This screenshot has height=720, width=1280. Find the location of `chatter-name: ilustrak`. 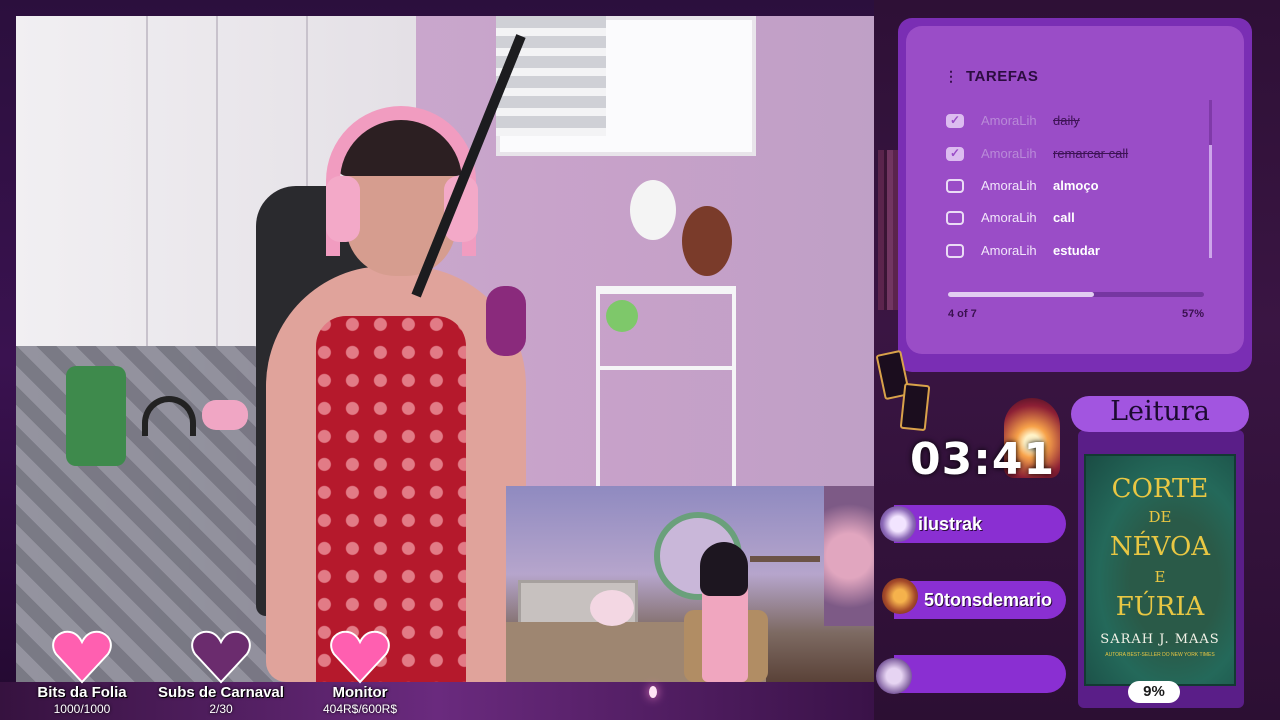

chatter-name: ilustrak is located at coordinates (950, 524).